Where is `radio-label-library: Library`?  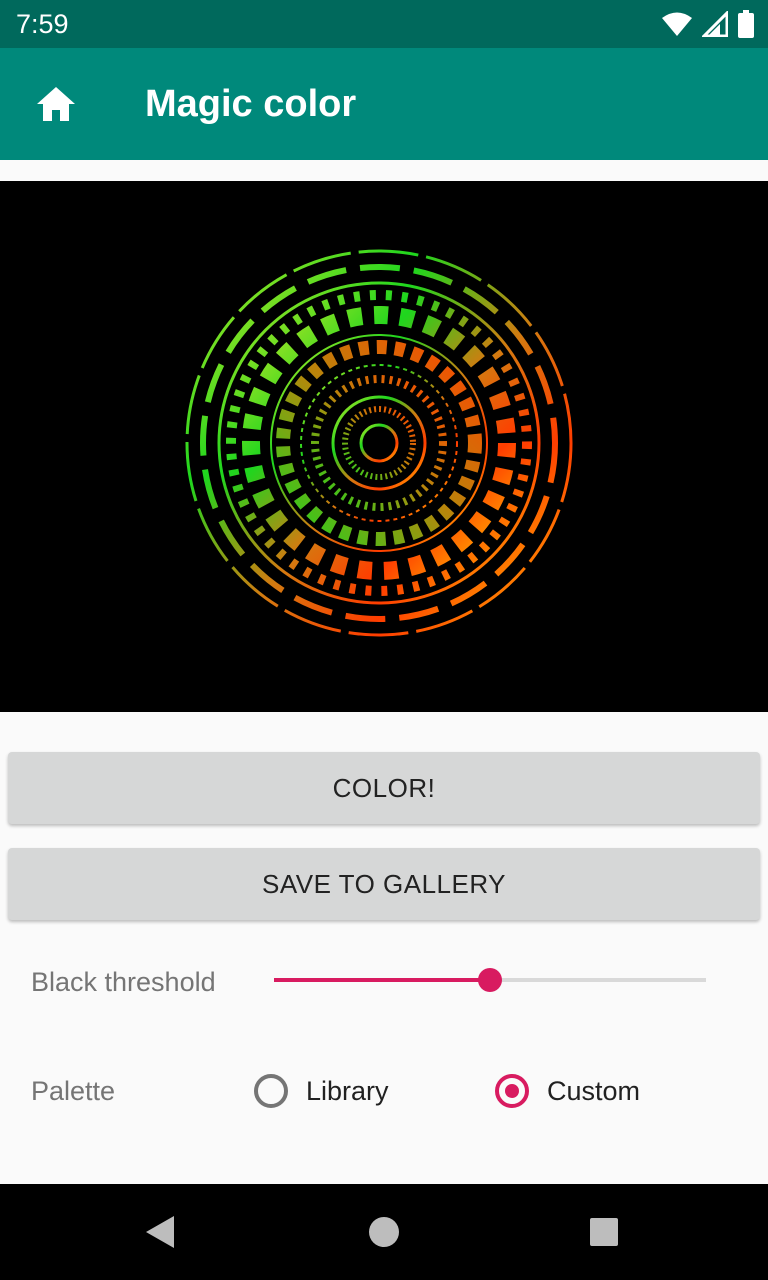 radio-label-library: Library is located at coordinates (347, 1090).